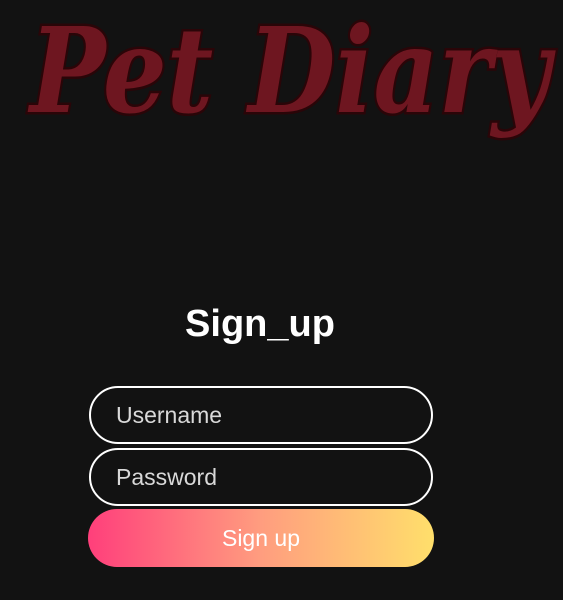 The image size is (563, 600). I want to click on sign-up-button: Sign up, so click(261, 538).